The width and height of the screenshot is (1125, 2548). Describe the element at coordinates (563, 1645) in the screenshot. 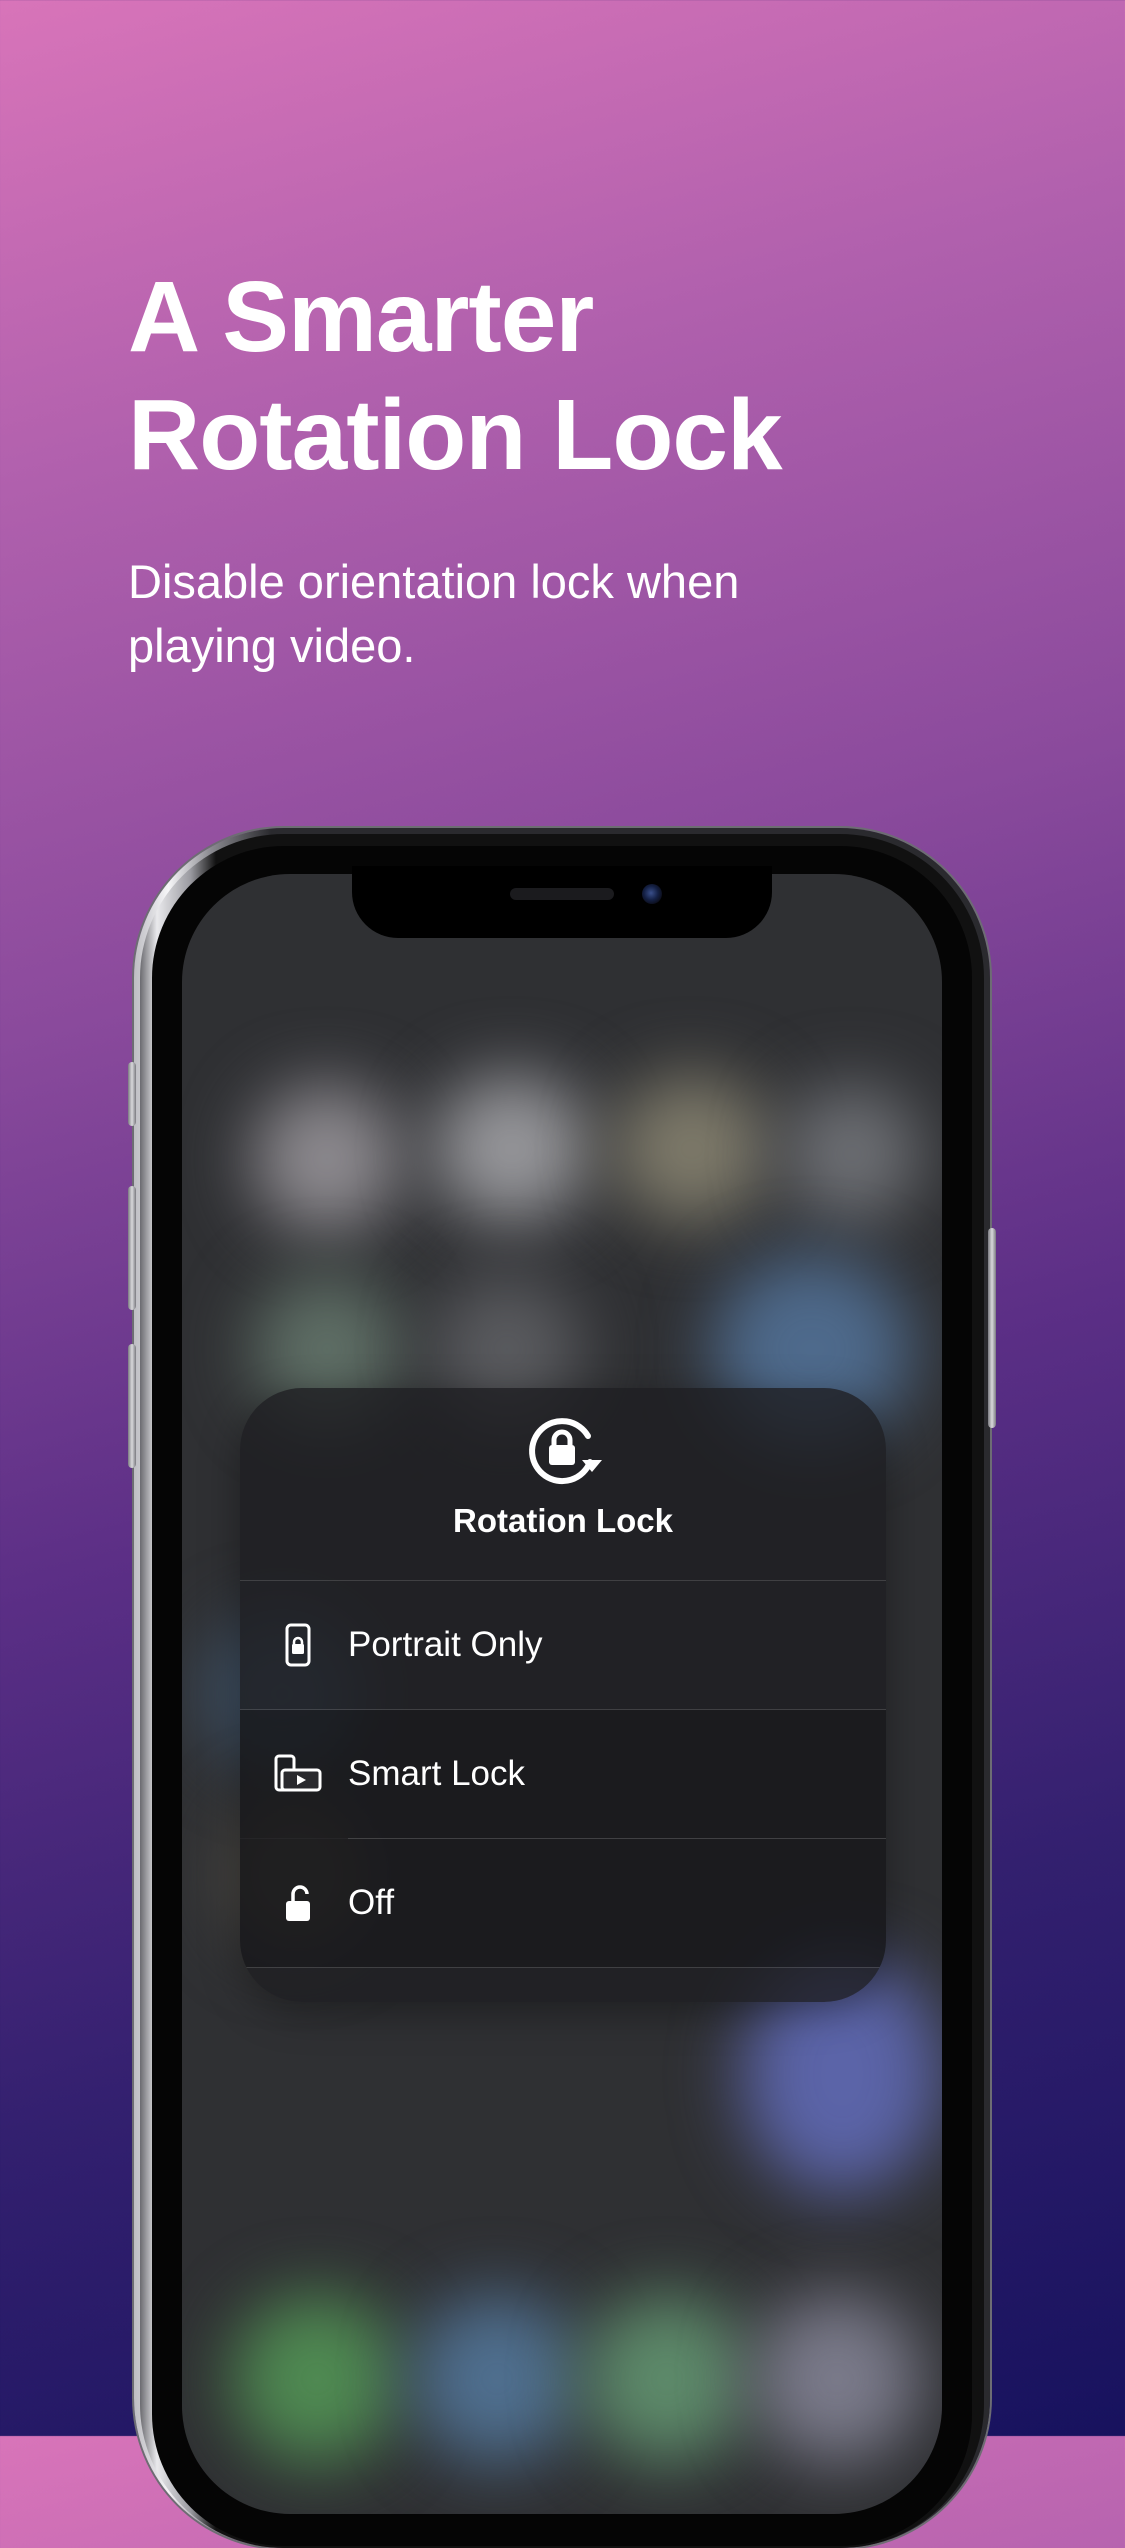

I see `option-portrait-only: Portrait Only` at that location.